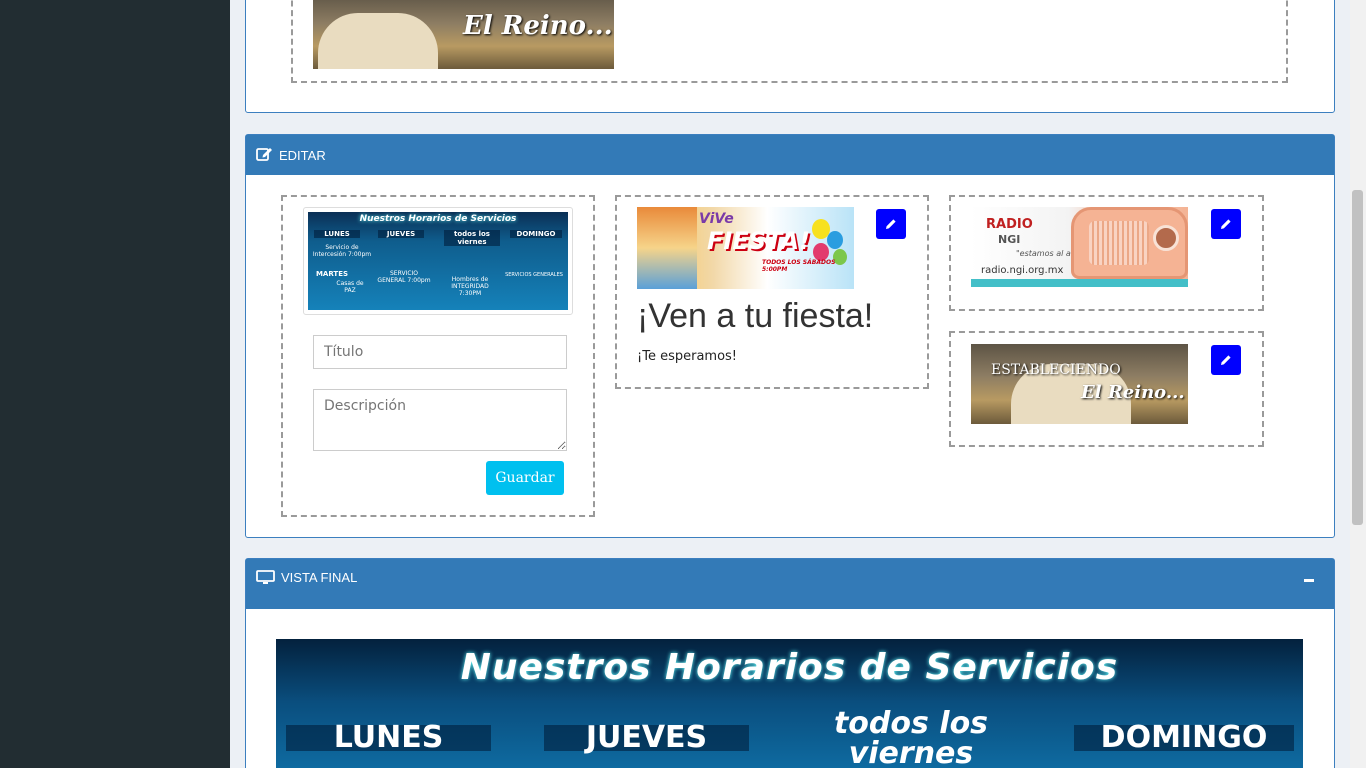  I want to click on final-view-panel-title: VISTA FINAL, so click(319, 577).